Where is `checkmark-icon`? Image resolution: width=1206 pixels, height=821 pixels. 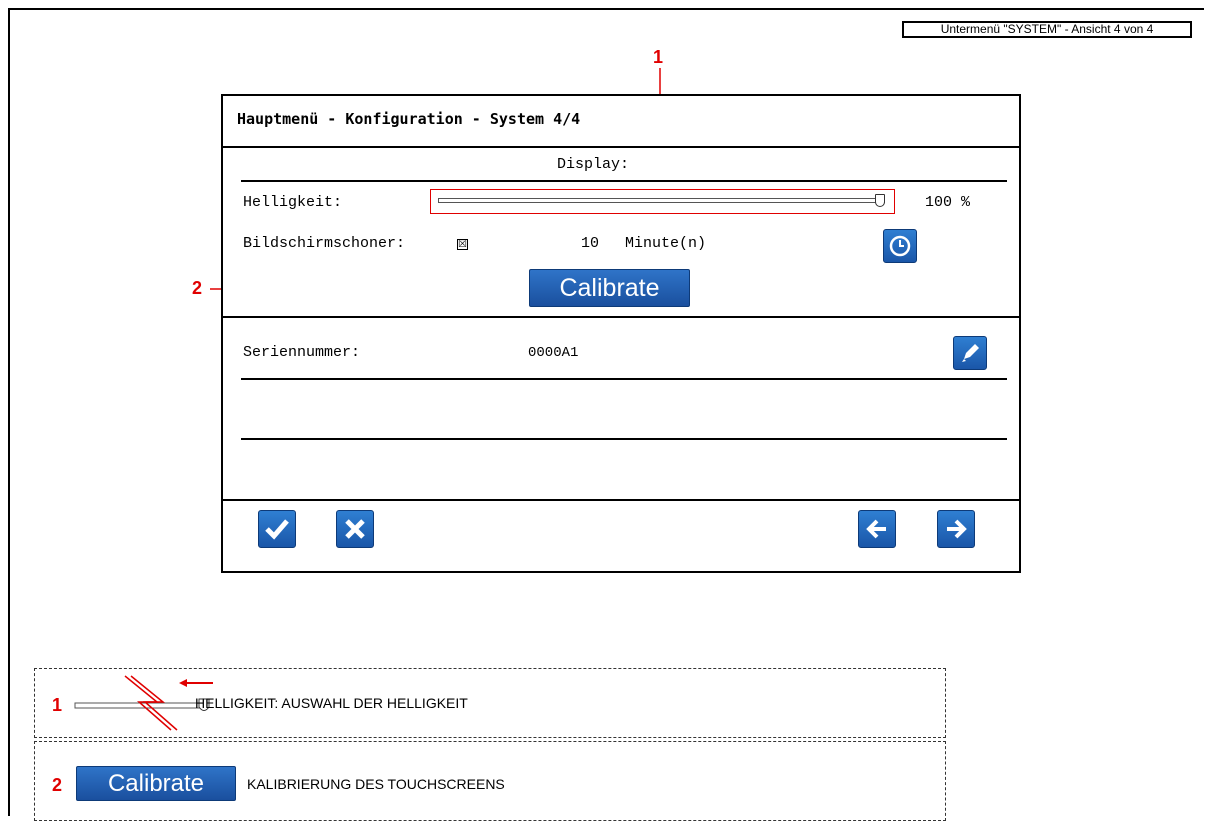
checkmark-icon is located at coordinates (277, 529).